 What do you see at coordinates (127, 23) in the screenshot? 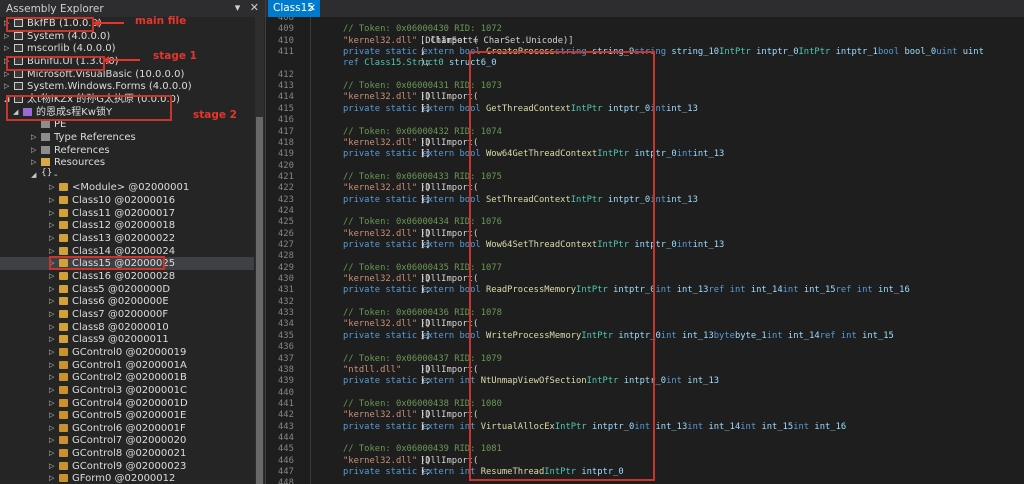
I see `tree-item: ▷ BkfFB (1.0.0.0)` at bounding box center [127, 23].